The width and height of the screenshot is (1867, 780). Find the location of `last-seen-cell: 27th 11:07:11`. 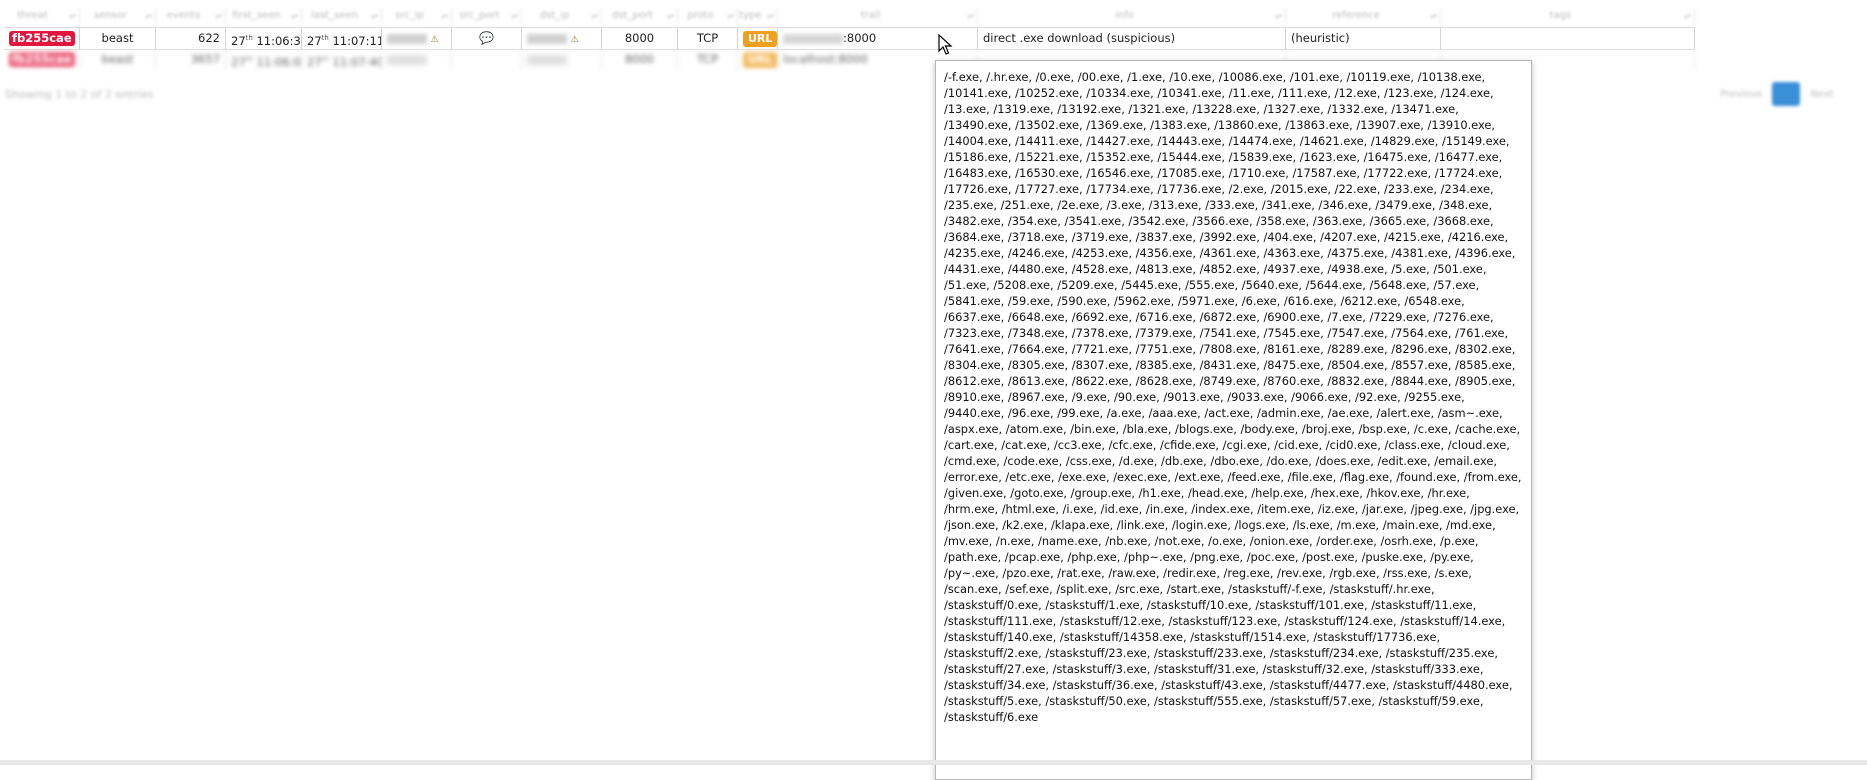

last-seen-cell: 27th 11:07:11 is located at coordinates (342, 38).